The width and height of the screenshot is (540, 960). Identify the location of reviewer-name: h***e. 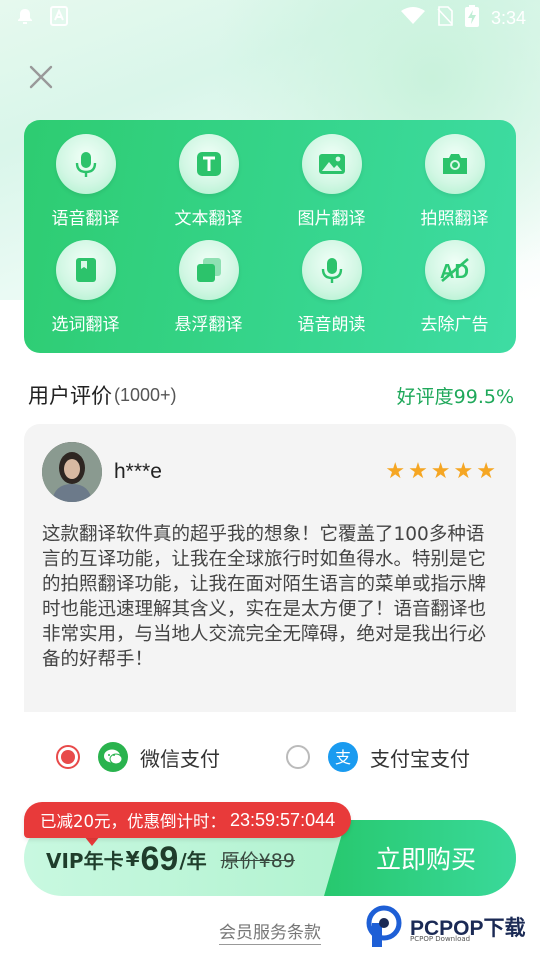
(138, 471).